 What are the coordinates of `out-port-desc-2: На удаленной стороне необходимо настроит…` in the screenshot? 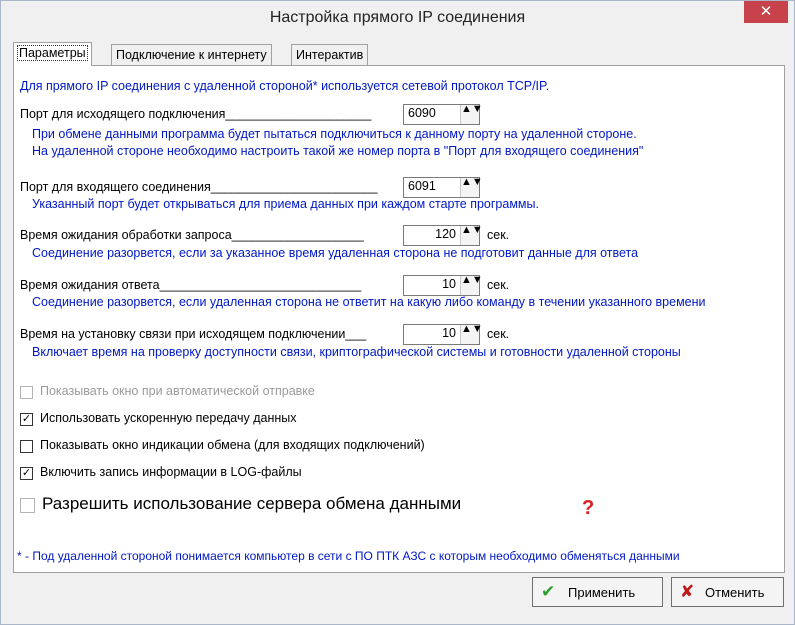 It's located at (338, 151).